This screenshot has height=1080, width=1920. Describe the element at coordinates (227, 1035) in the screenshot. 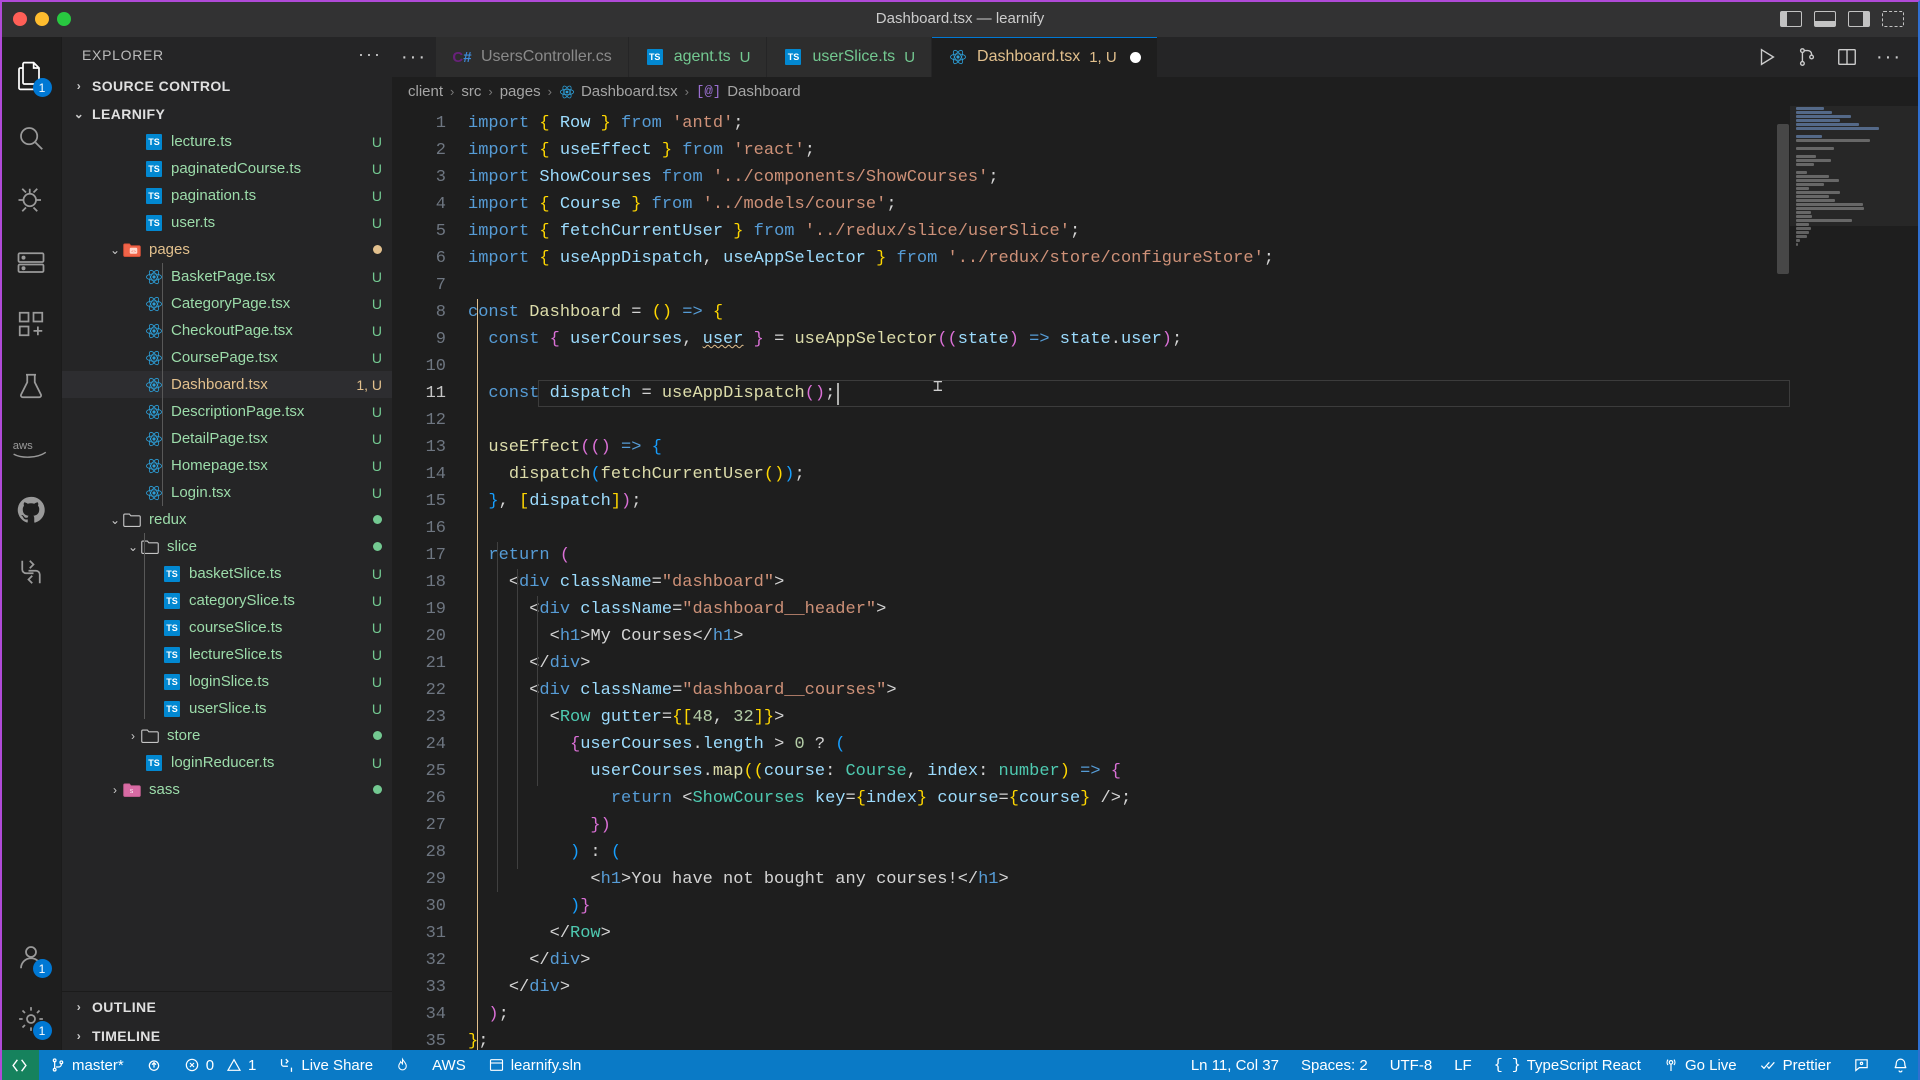

I see `section-timeline: › TIMELINE` at that location.